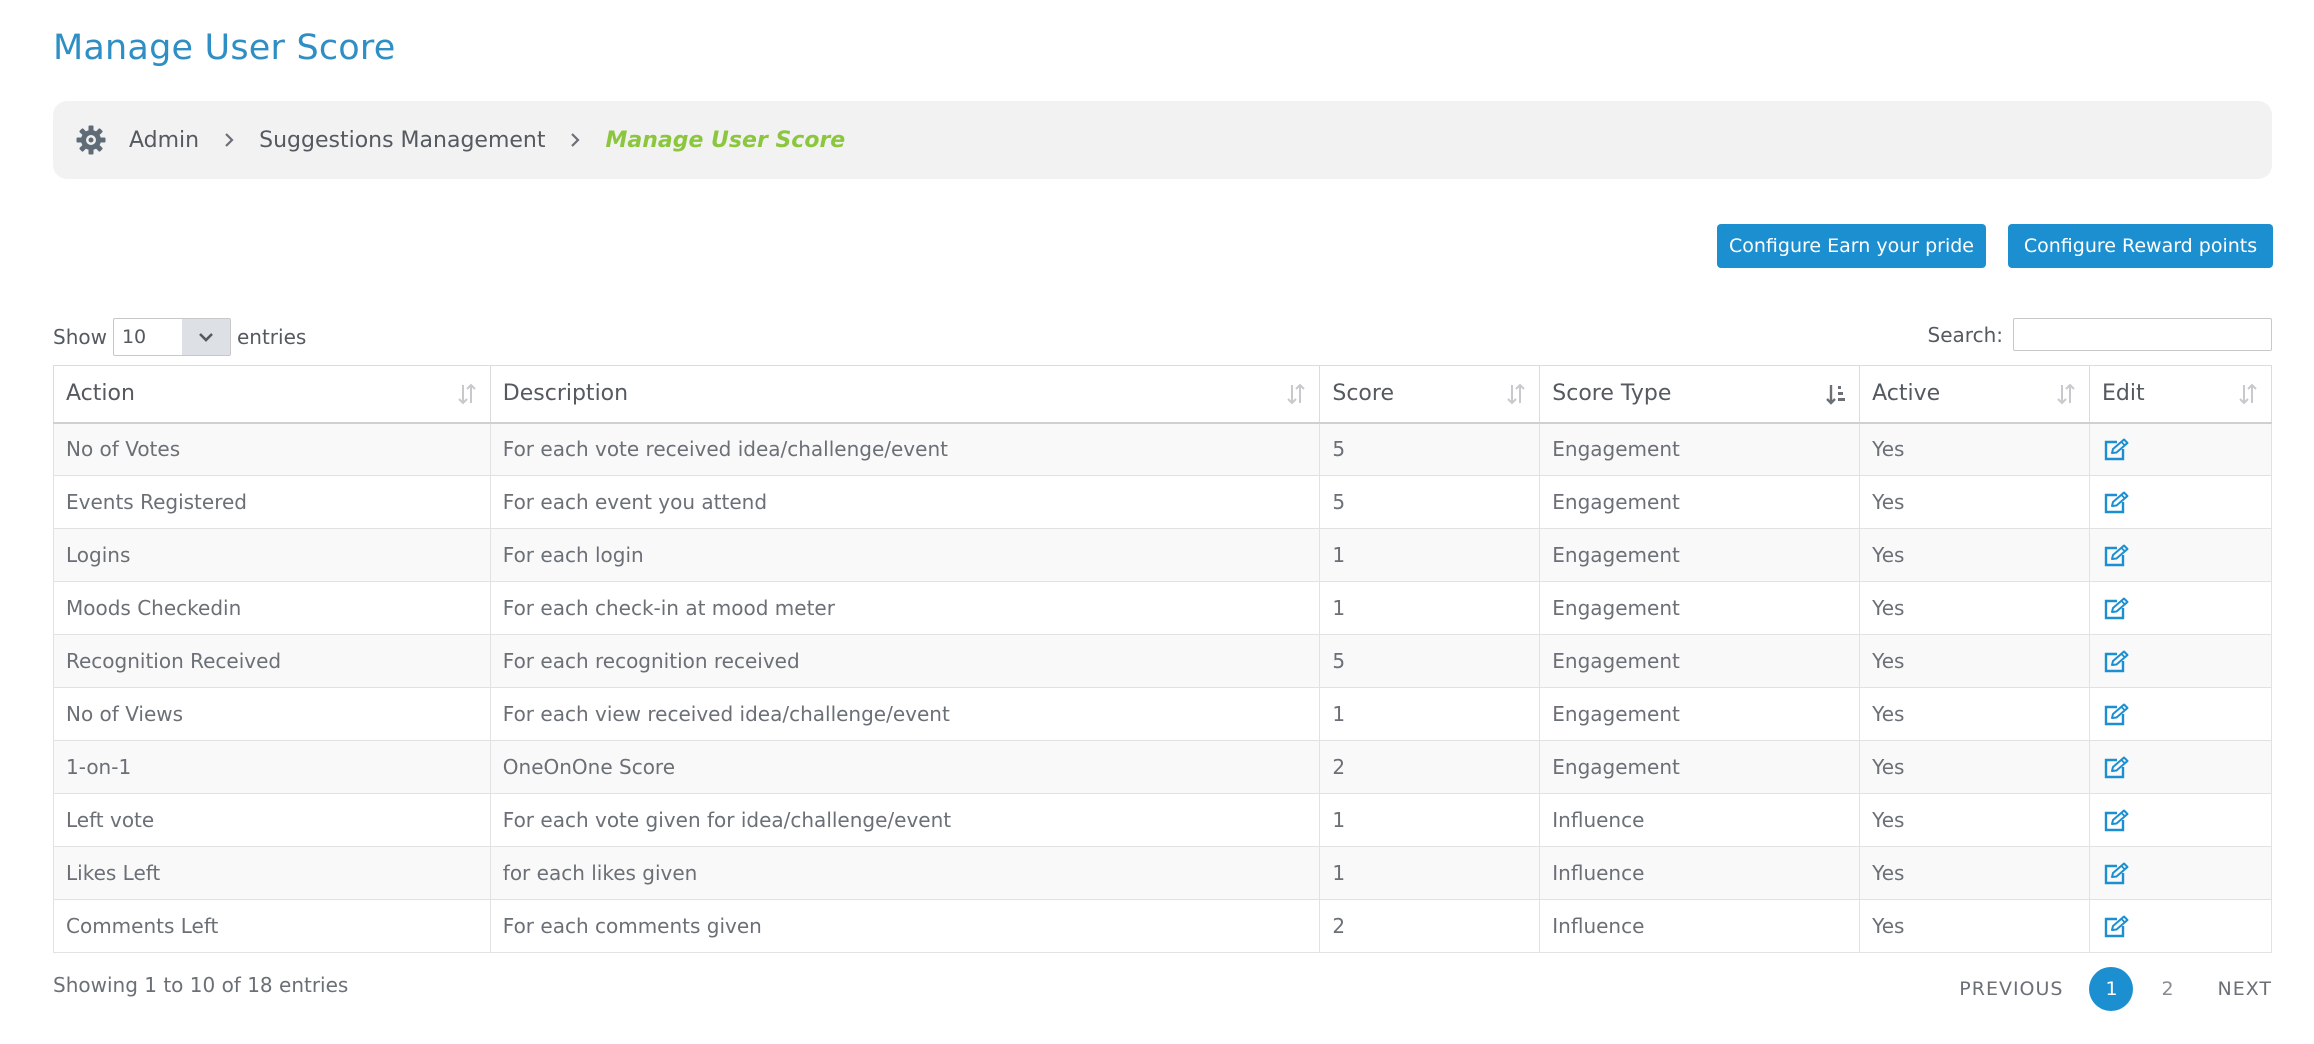 This screenshot has width=2314, height=1044. I want to click on page-title: Manage User Score, so click(224, 48).